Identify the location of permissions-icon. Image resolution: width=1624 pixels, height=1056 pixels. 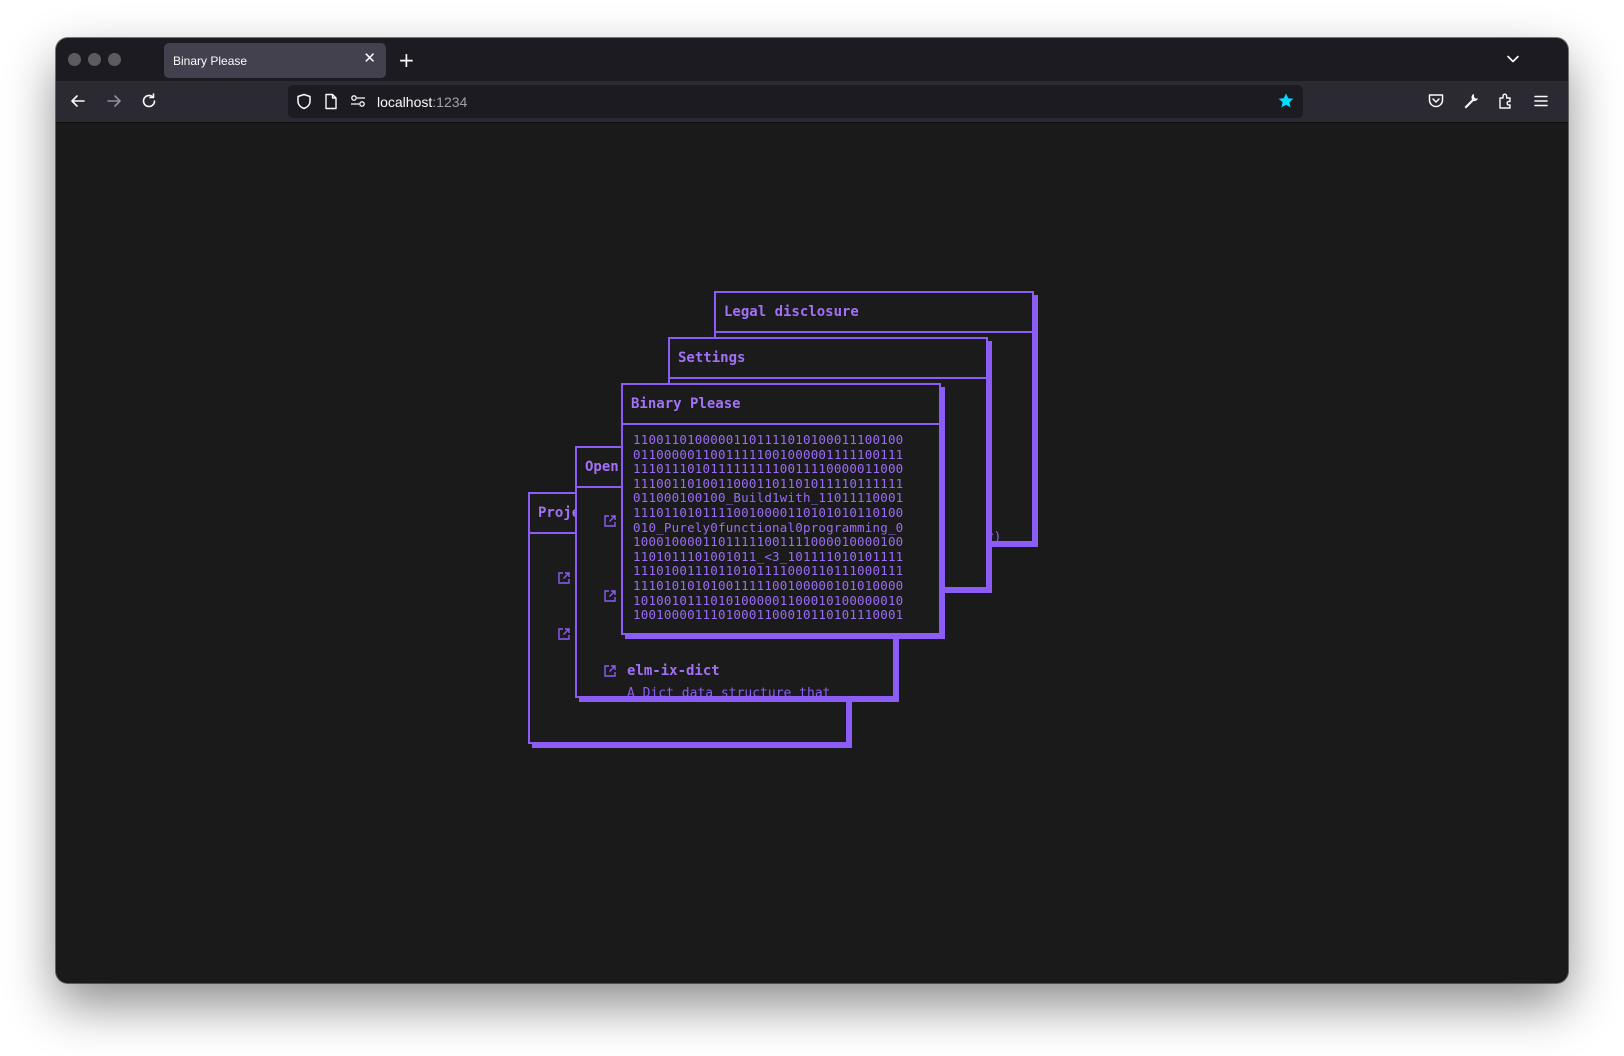
(358, 101).